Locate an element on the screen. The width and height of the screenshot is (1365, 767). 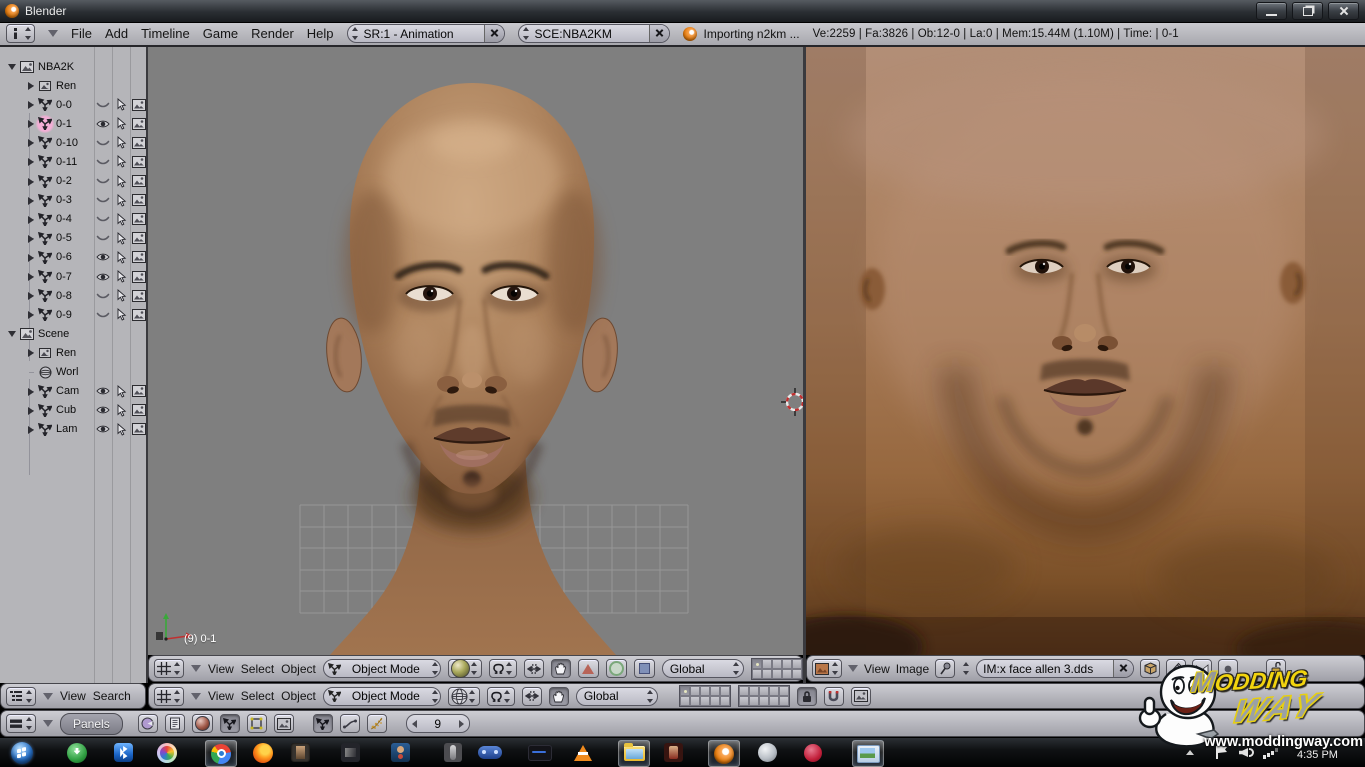
menu-image: Image is located at coordinates (912, 669).